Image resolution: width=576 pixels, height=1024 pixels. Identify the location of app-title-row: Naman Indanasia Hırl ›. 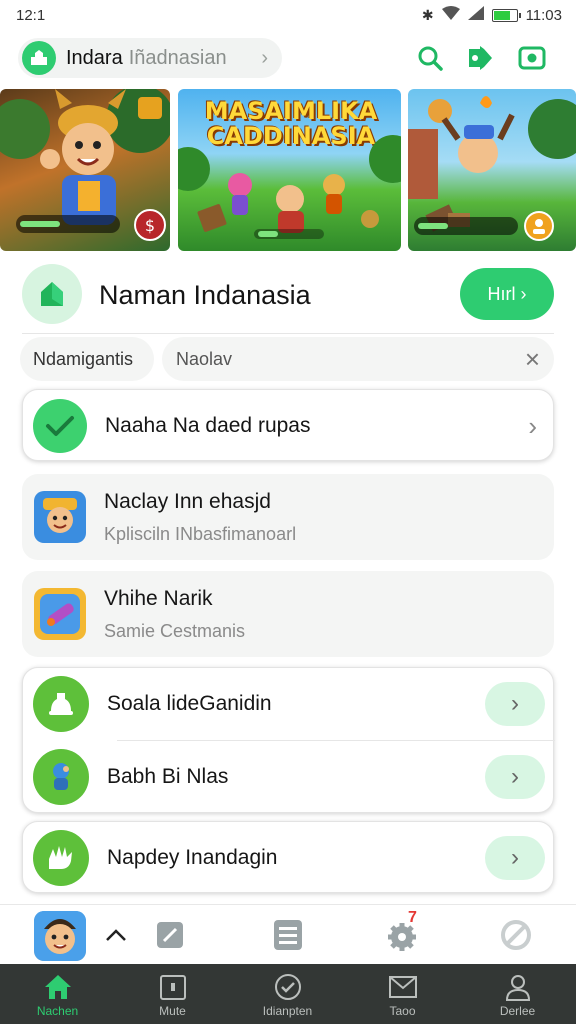
(288, 296).